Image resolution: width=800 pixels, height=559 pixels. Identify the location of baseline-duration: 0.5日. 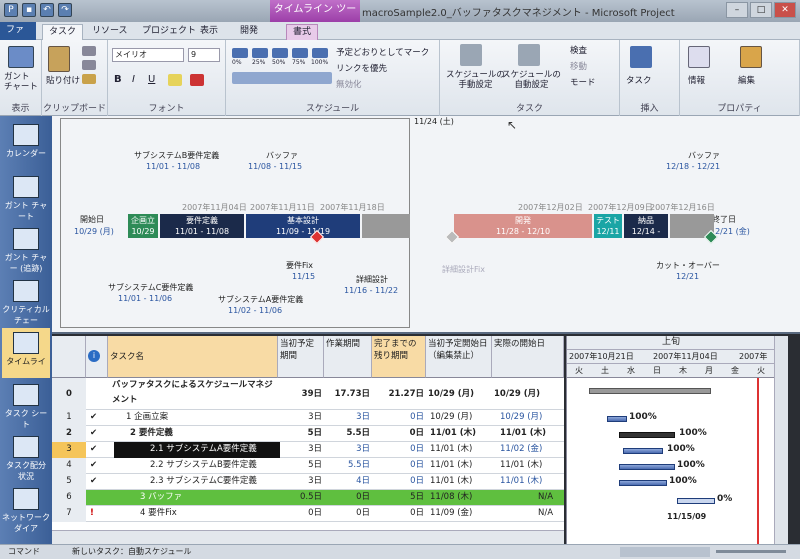
(300, 498).